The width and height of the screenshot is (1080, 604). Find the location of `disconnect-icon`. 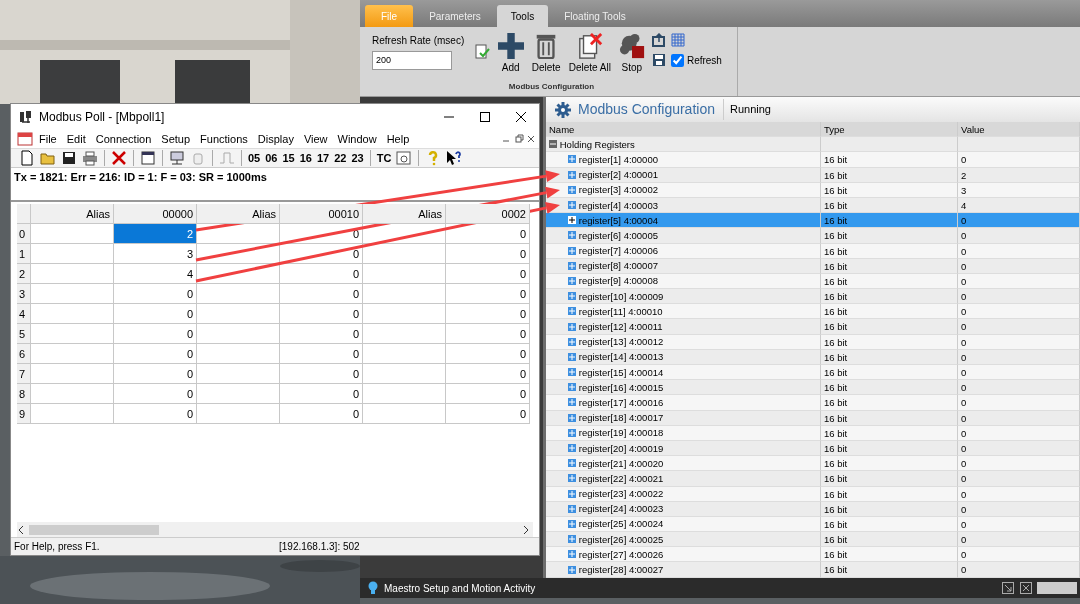

disconnect-icon is located at coordinates (198, 158).